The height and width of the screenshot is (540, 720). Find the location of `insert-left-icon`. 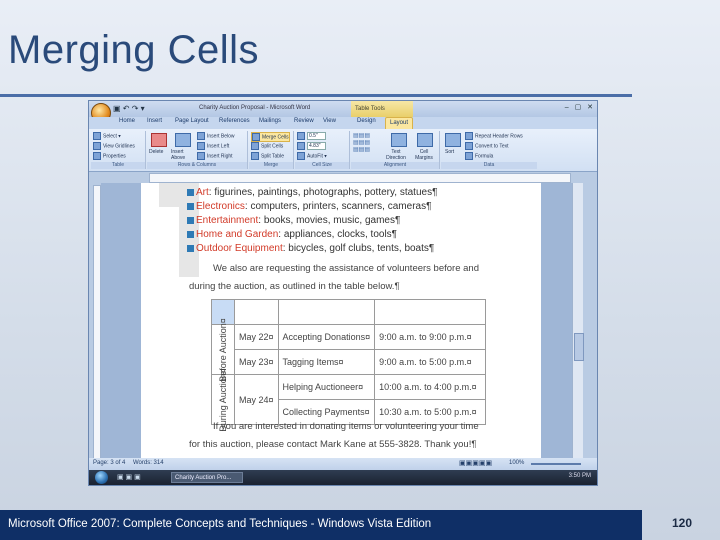

insert-left-icon is located at coordinates (201, 146).